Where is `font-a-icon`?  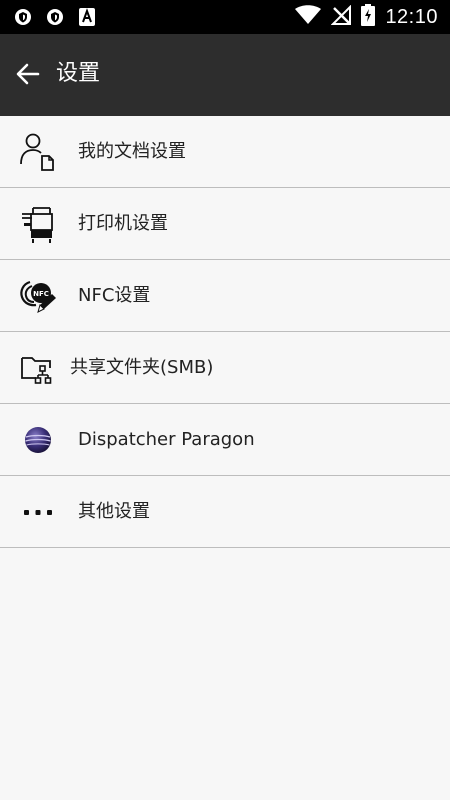 font-a-icon is located at coordinates (87, 17).